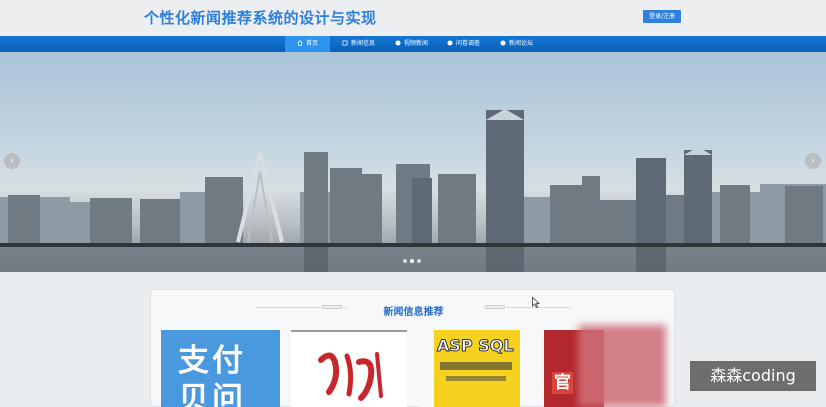 Image resolution: width=826 pixels, height=407 pixels. I want to click on home-icon, so click(300, 43).